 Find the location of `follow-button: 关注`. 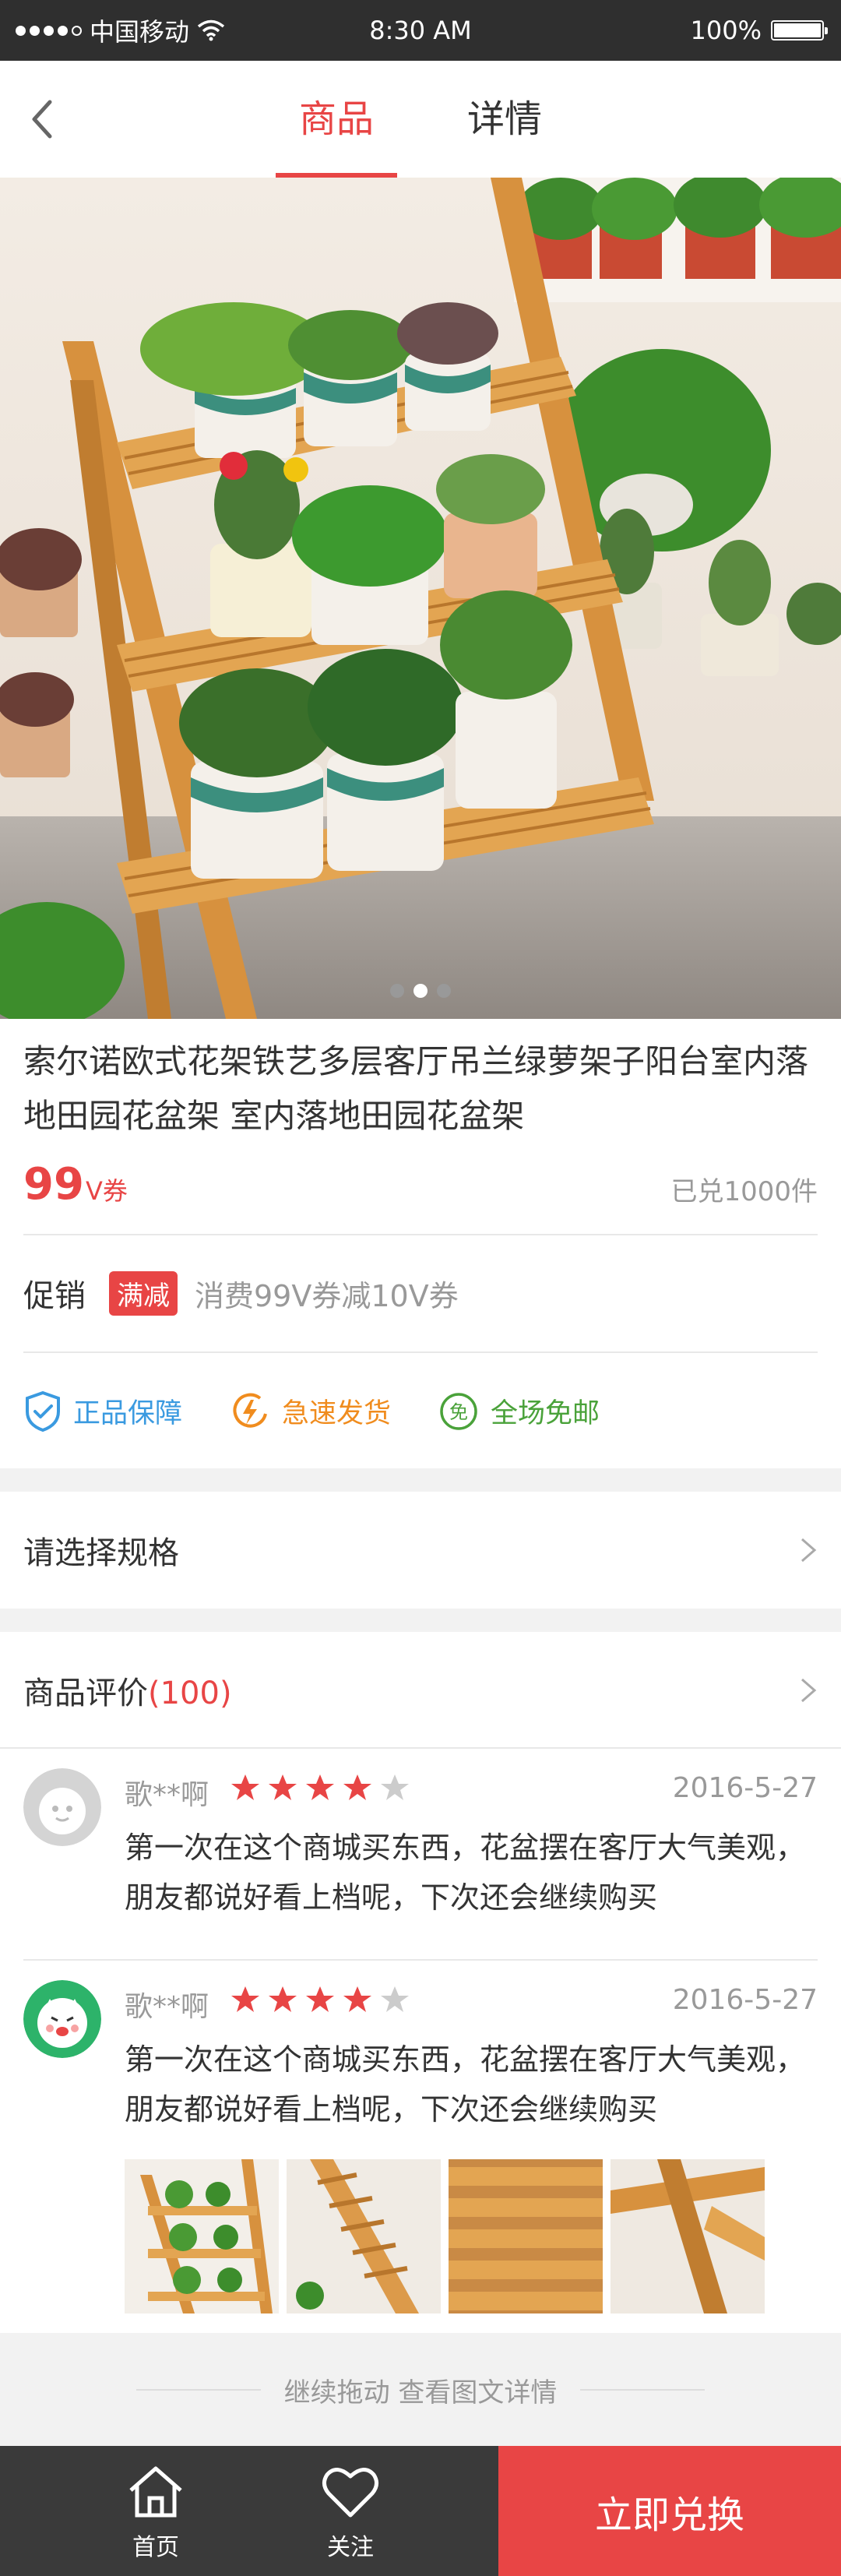

follow-button: 关注 is located at coordinates (350, 2511).